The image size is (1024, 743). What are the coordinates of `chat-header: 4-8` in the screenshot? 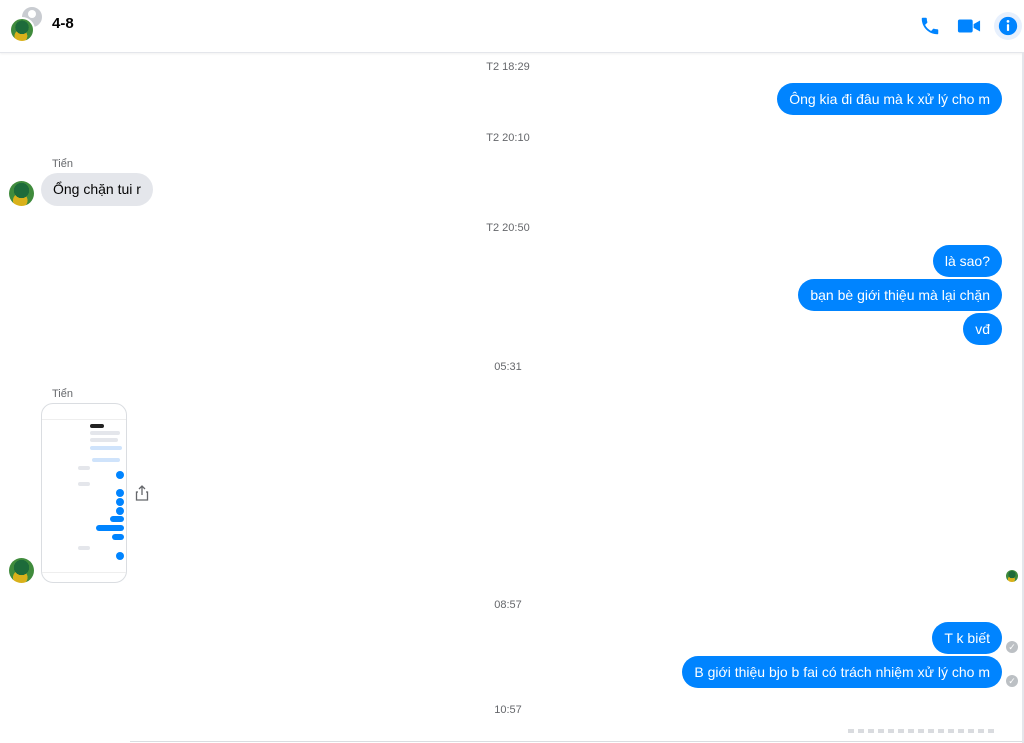 It's located at (512, 26).